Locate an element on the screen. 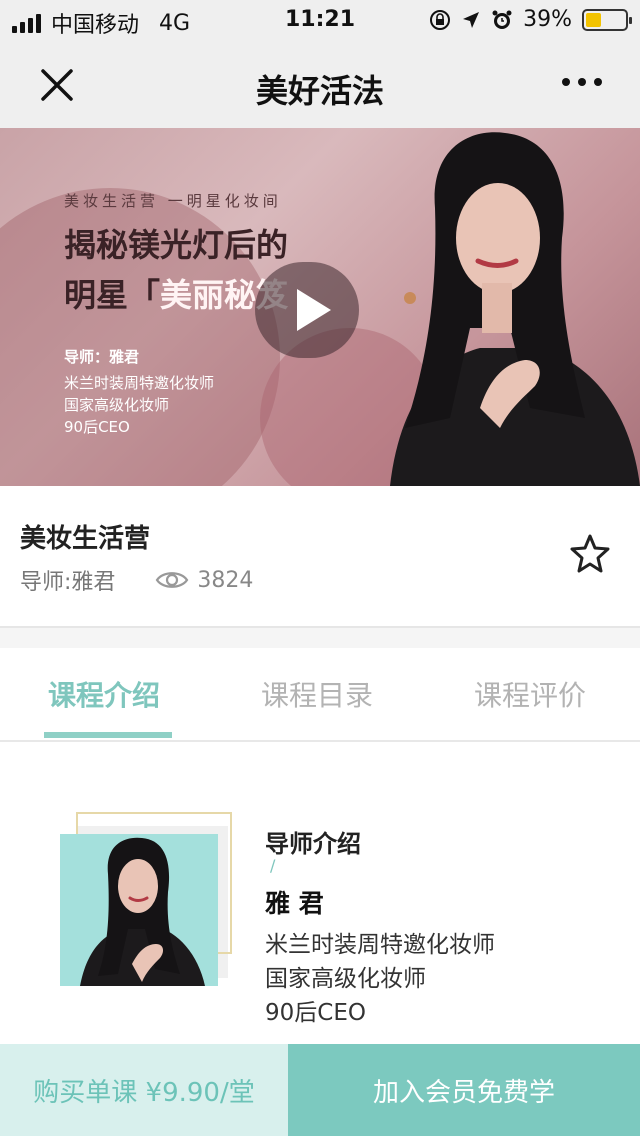  credential-line: 90后CEO is located at coordinates (315, 1013).